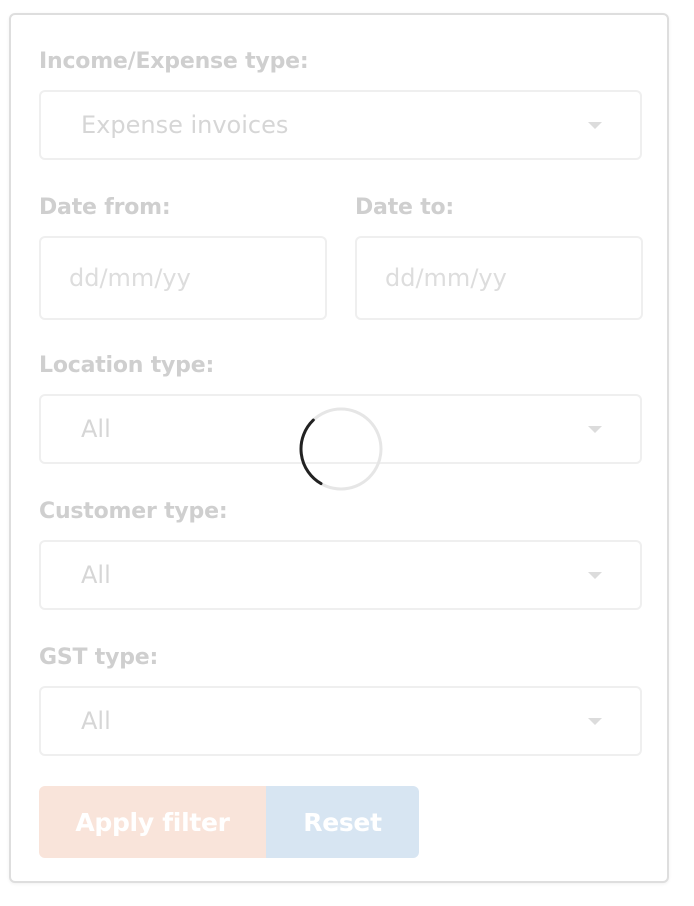  What do you see at coordinates (174, 61) in the screenshot?
I see `income-expense-label: Income/Expense type:` at bounding box center [174, 61].